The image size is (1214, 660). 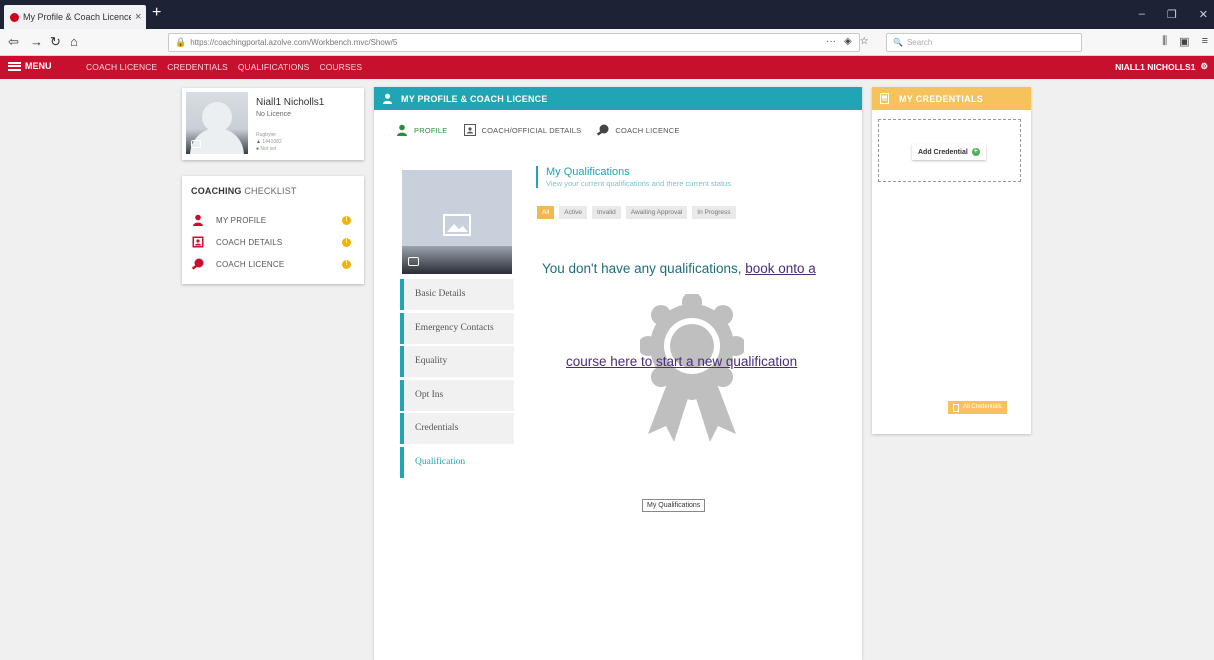 What do you see at coordinates (943, 152) in the screenshot?
I see `add-credential-label: Add Credential` at bounding box center [943, 152].